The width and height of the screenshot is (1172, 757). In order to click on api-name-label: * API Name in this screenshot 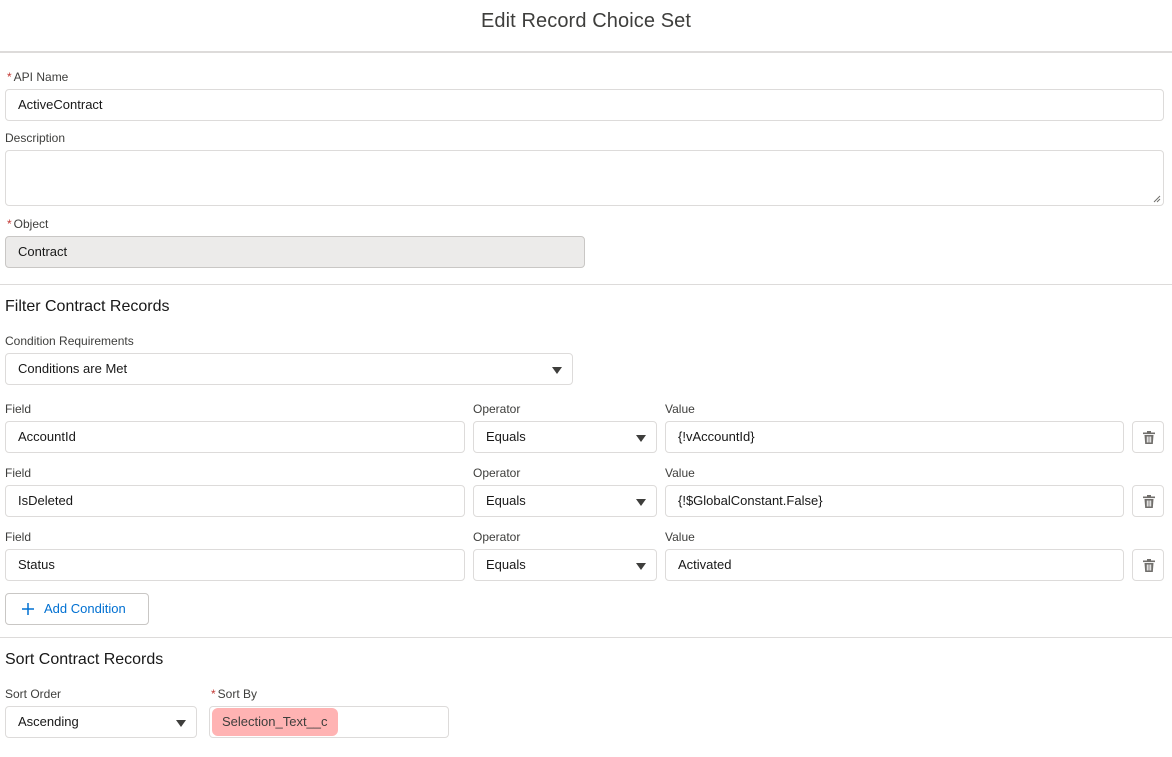, I will do `click(37, 77)`.